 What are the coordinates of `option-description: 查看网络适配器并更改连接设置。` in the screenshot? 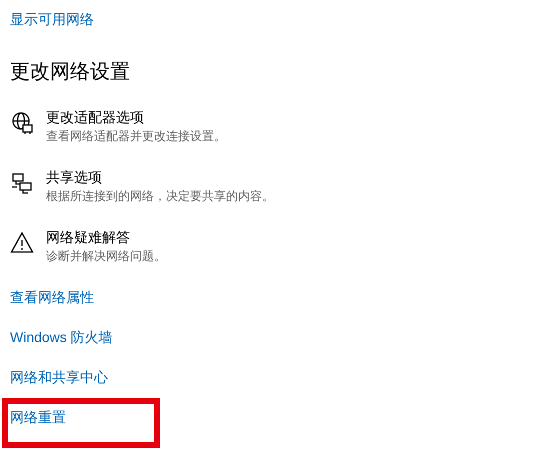 It's located at (136, 136).